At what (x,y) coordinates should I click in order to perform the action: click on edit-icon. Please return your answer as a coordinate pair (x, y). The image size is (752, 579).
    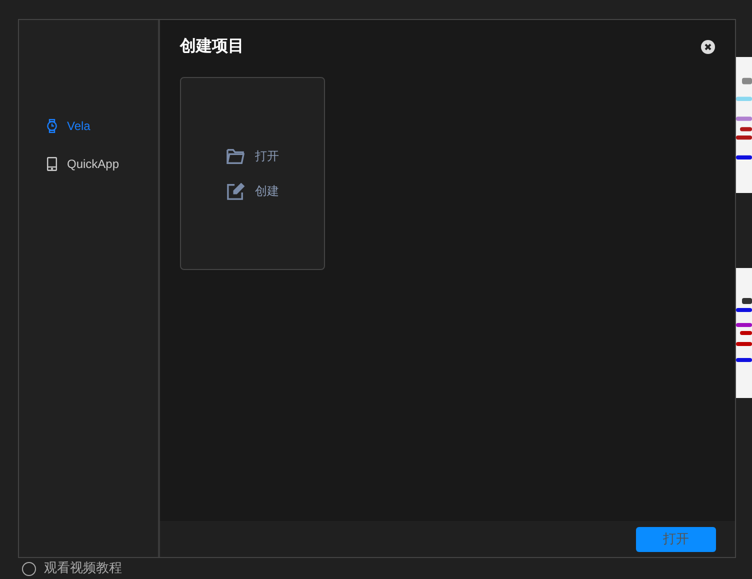
    Looking at the image, I should click on (235, 191).